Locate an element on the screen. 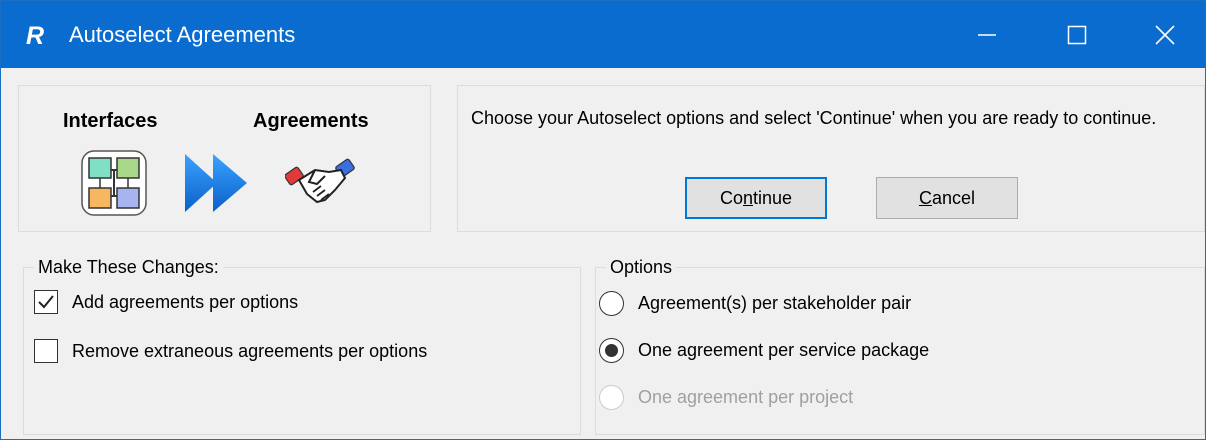  checkmark-icon is located at coordinates (46, 302).